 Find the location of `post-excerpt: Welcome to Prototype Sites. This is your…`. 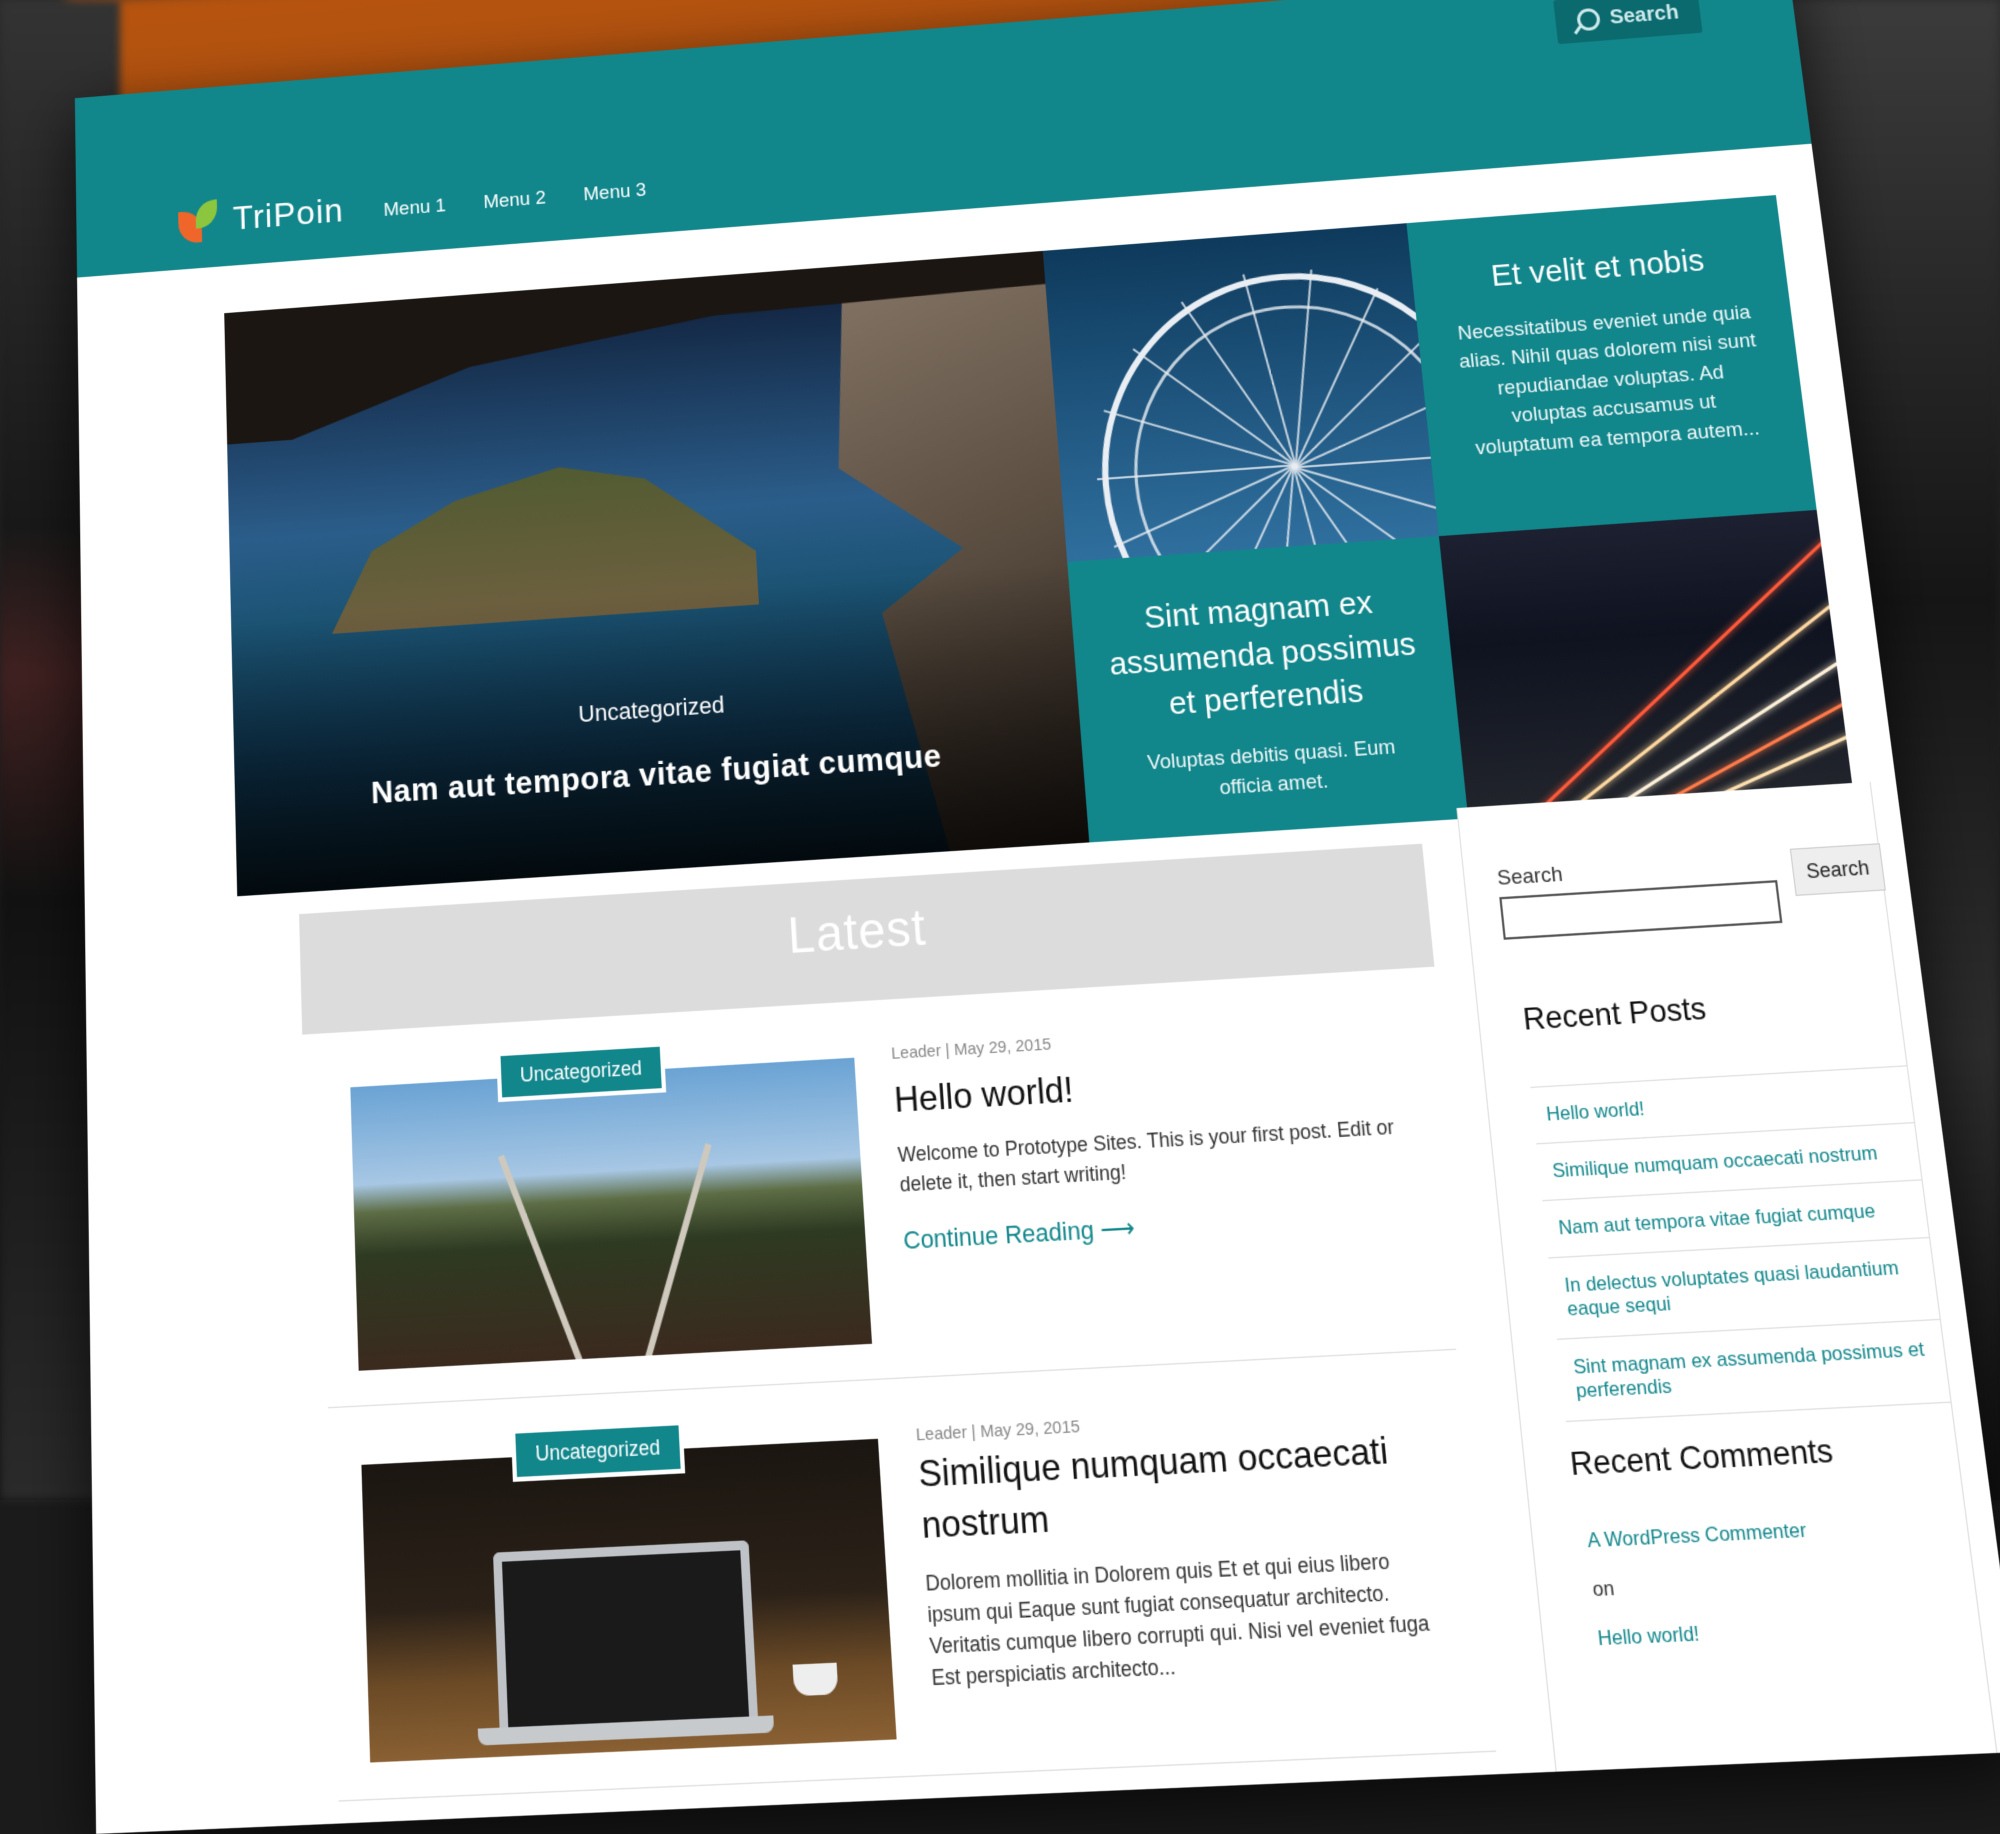

post-excerpt: Welcome to Prototype Sites. This is your… is located at coordinates (1146, 1156).